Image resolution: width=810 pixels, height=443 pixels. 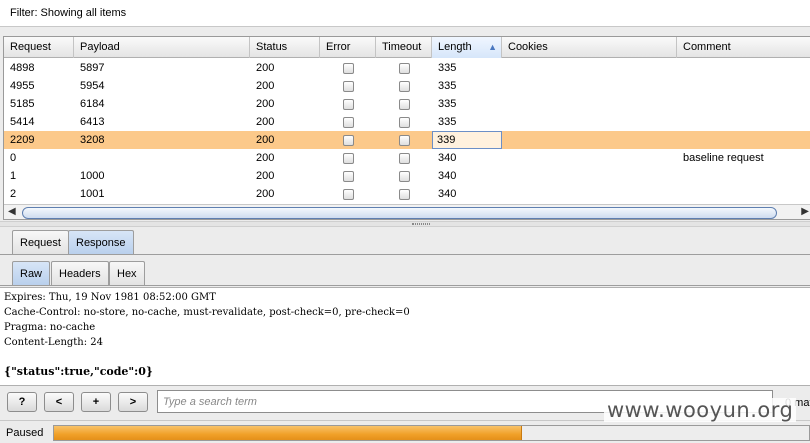 I want to click on column-header-length-label: Length, so click(x=455, y=47).